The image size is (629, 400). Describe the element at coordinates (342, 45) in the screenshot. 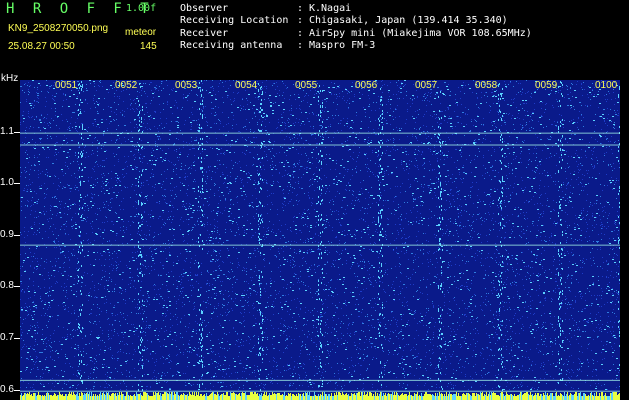

I see `info-value: Maspro FM-3` at that location.